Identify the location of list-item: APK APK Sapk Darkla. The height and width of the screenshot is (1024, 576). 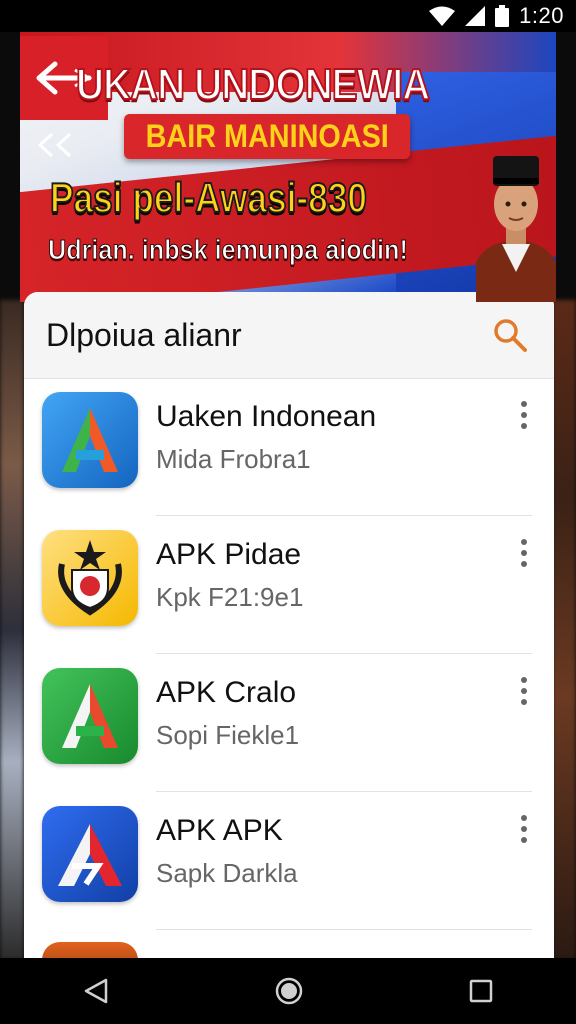
(289, 861).